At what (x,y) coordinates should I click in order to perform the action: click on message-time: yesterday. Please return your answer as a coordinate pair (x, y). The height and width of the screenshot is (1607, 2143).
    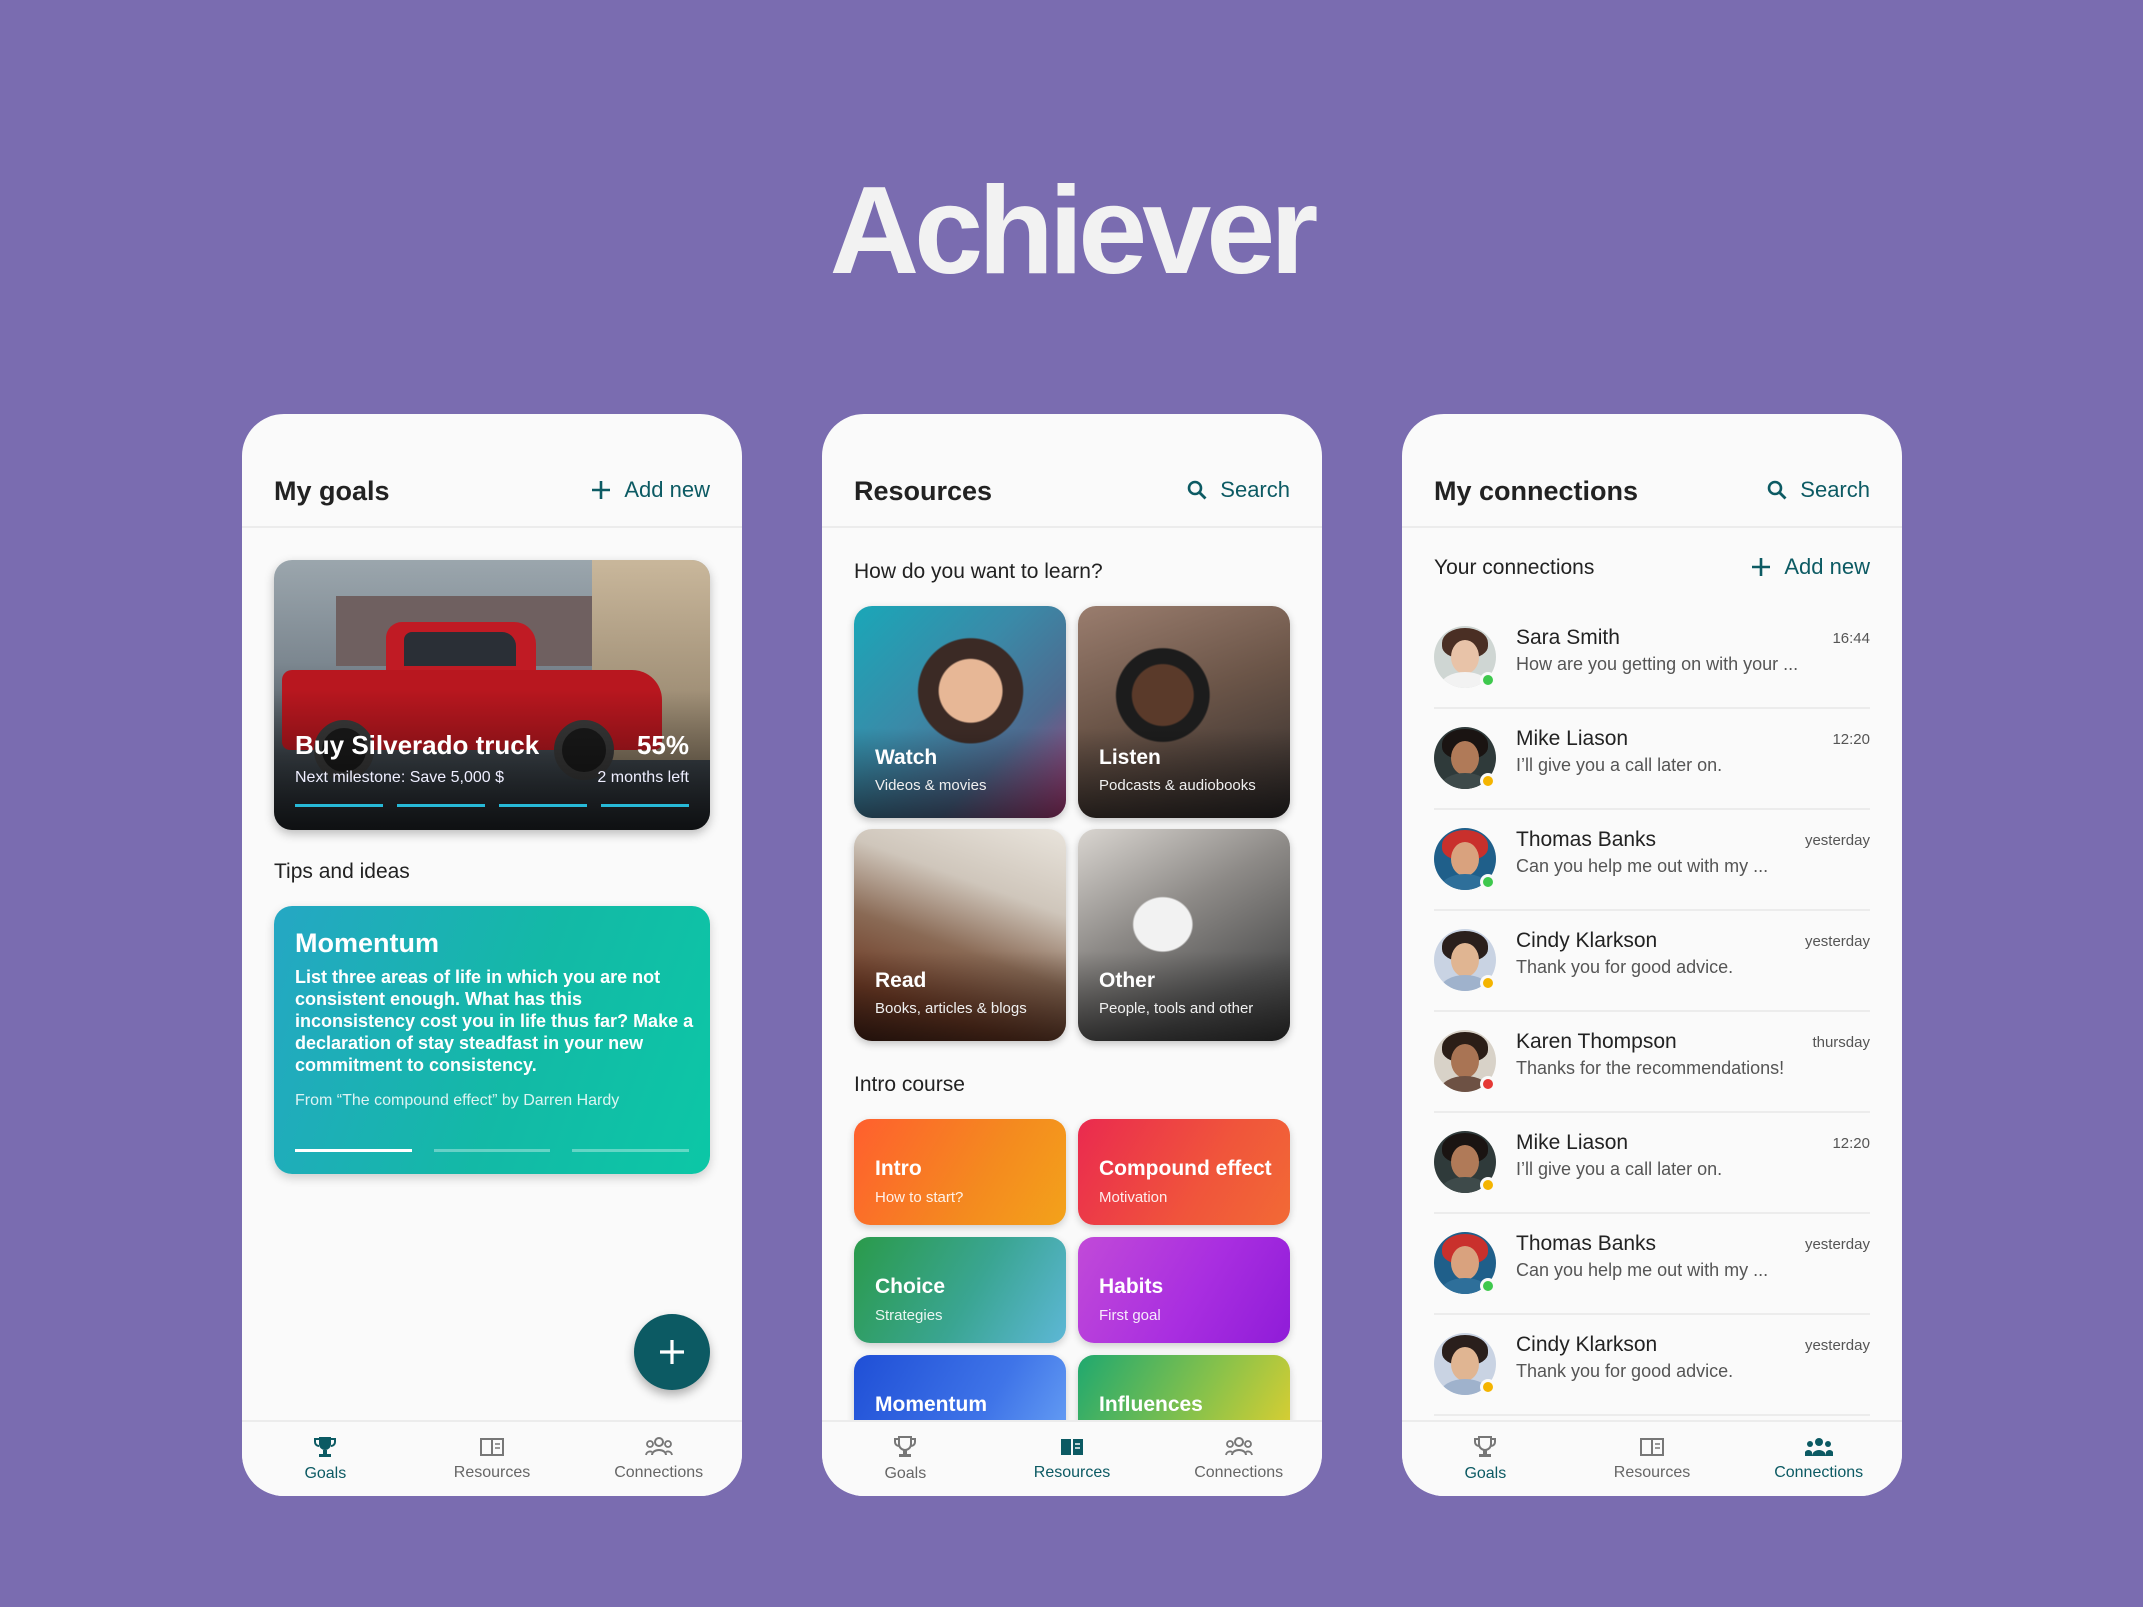
    Looking at the image, I should click on (1837, 840).